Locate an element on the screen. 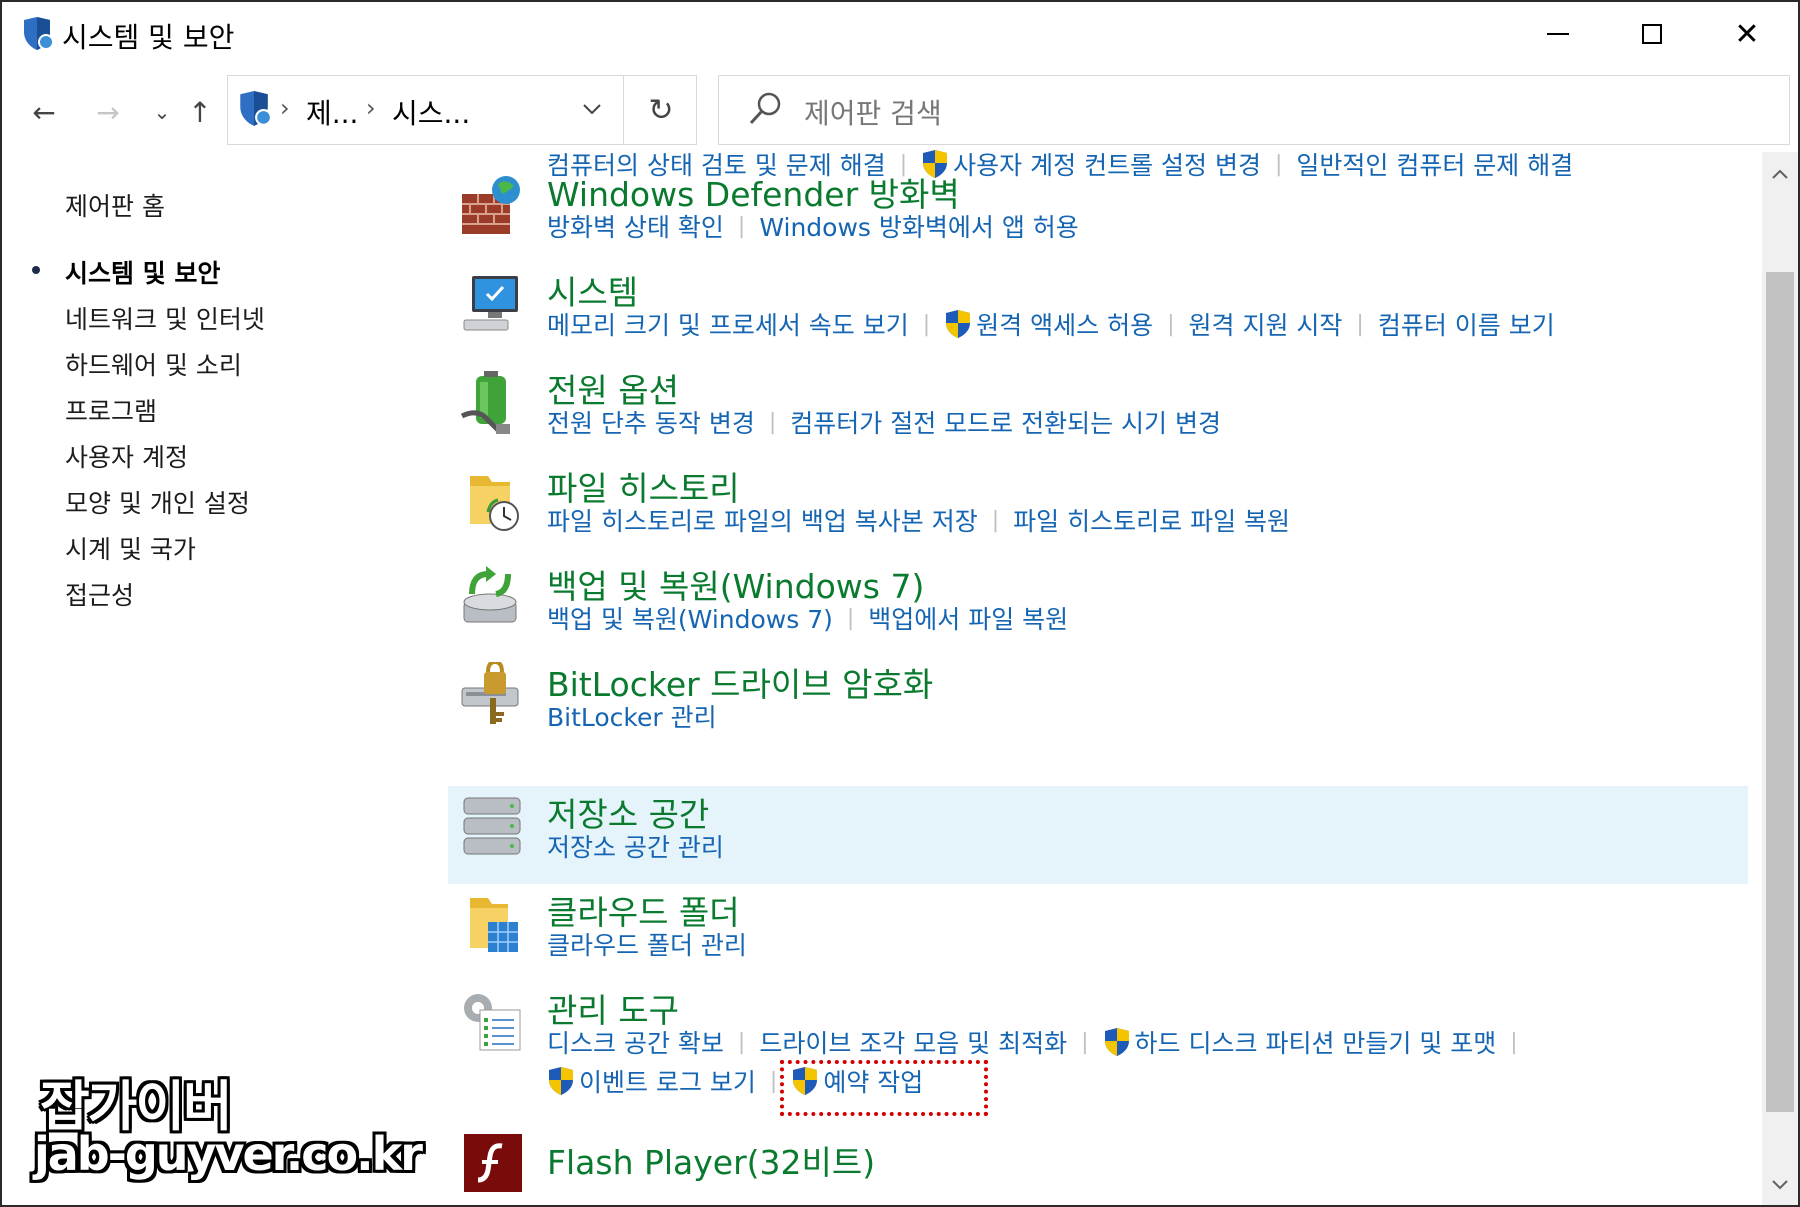  scroll-up-button is located at coordinates (1780, 174).